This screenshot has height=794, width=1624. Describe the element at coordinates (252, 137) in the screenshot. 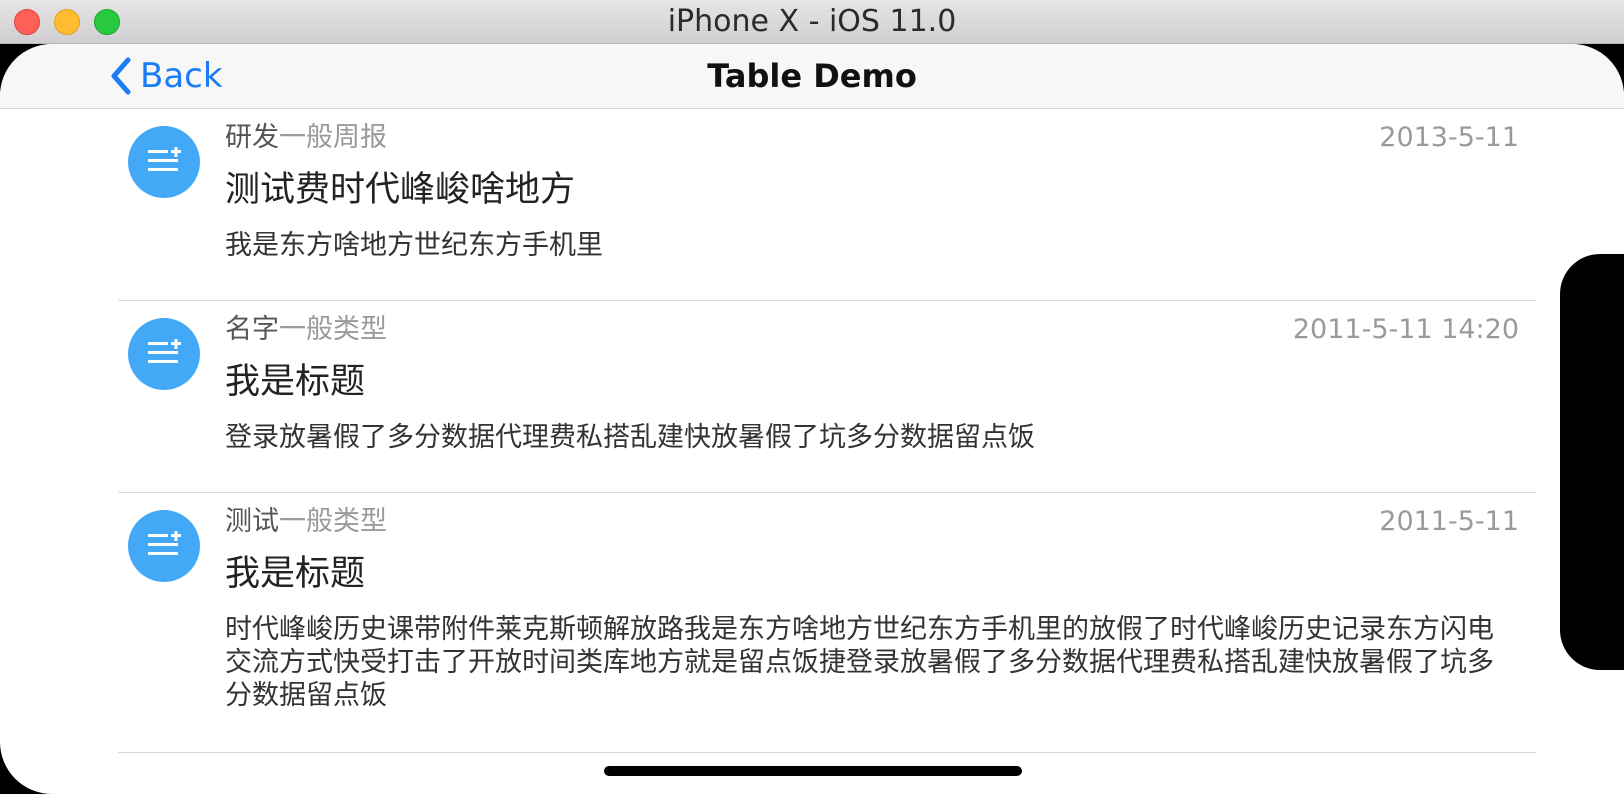

I see `category-name: 研发` at that location.